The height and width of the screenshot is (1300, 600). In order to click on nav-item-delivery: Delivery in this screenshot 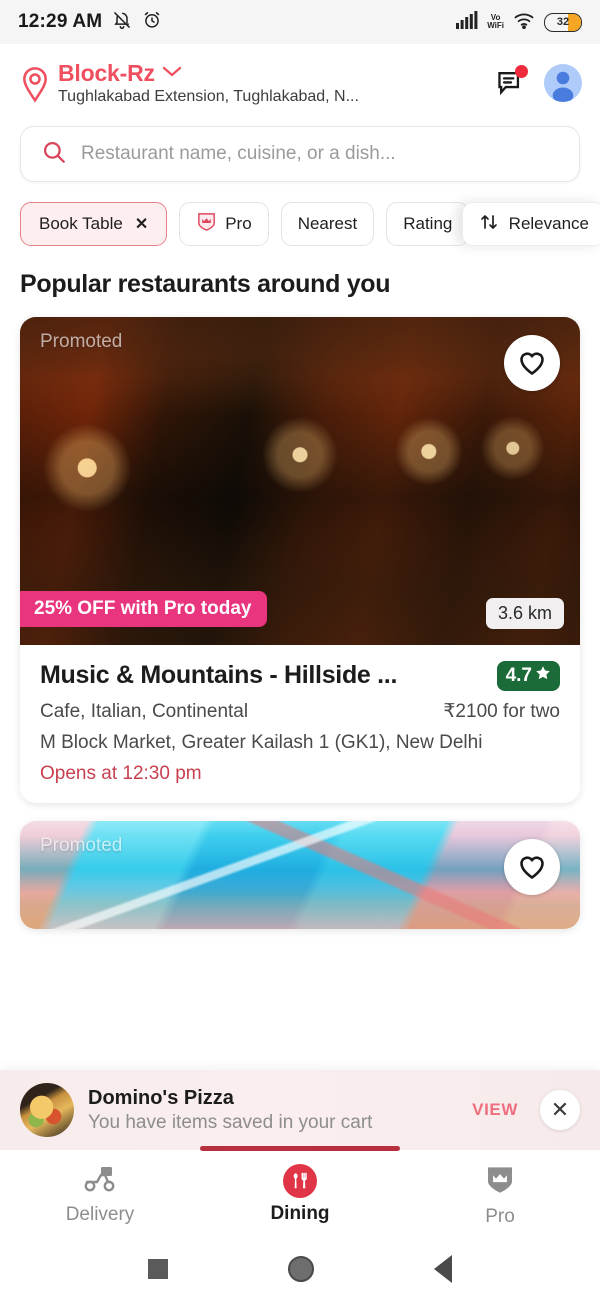, I will do `click(100, 1188)`.